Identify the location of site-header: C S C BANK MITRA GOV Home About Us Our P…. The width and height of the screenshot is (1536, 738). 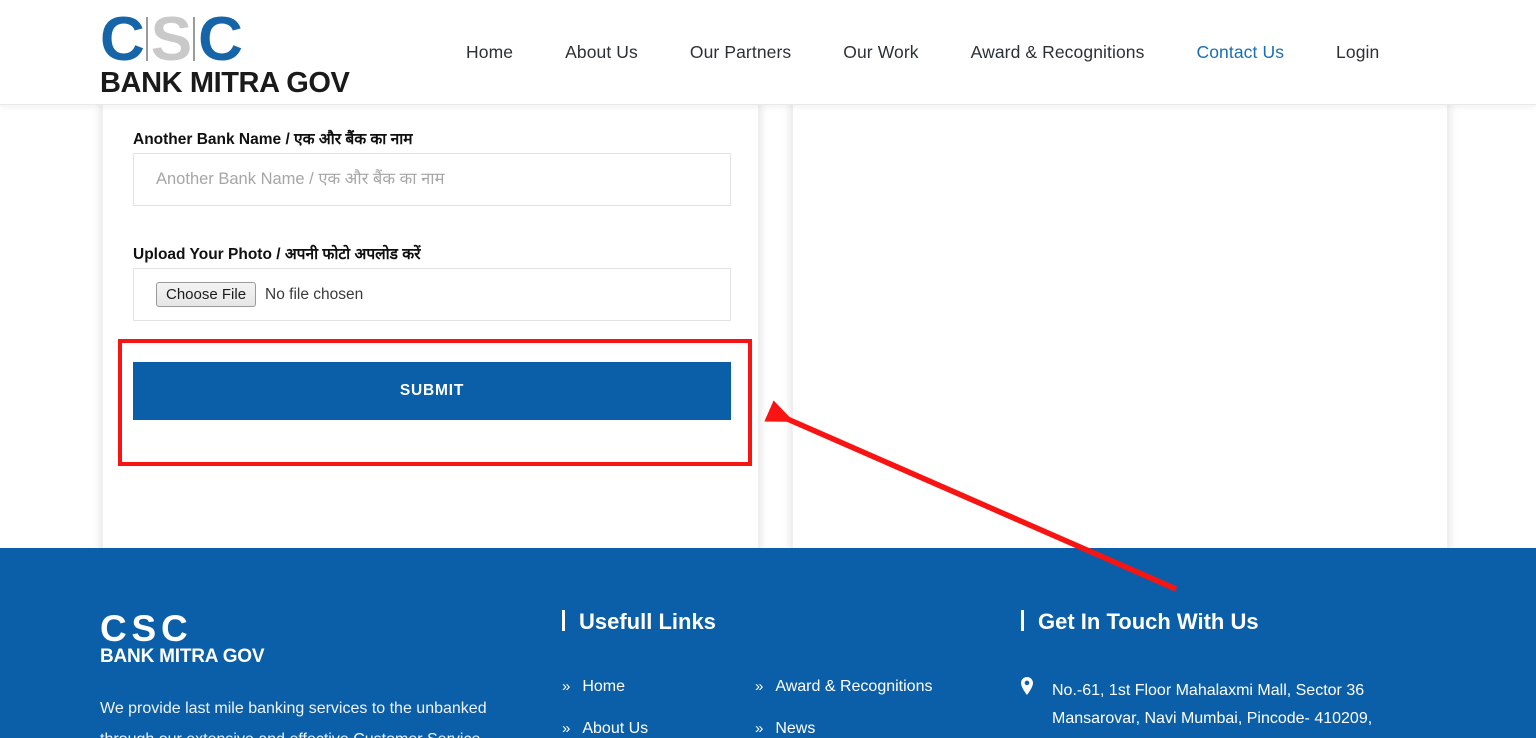
(768, 52).